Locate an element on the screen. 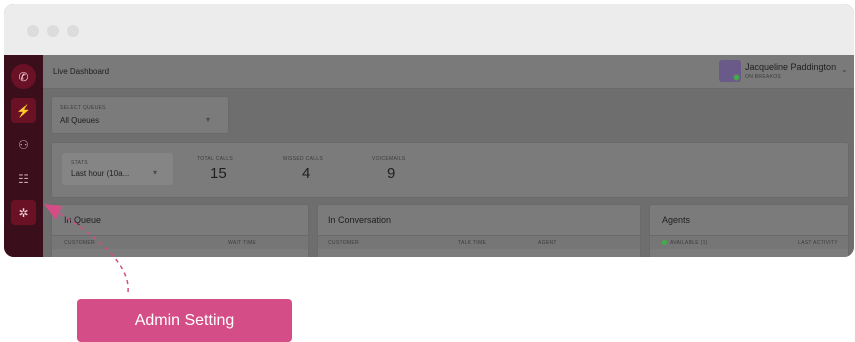 This screenshot has height=342, width=855. callout-label: Admin Setting is located at coordinates (184, 320).